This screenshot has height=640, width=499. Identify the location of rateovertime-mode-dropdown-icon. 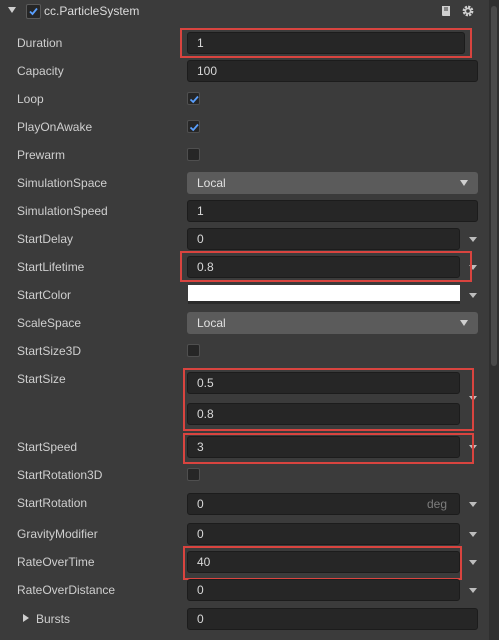
(473, 562).